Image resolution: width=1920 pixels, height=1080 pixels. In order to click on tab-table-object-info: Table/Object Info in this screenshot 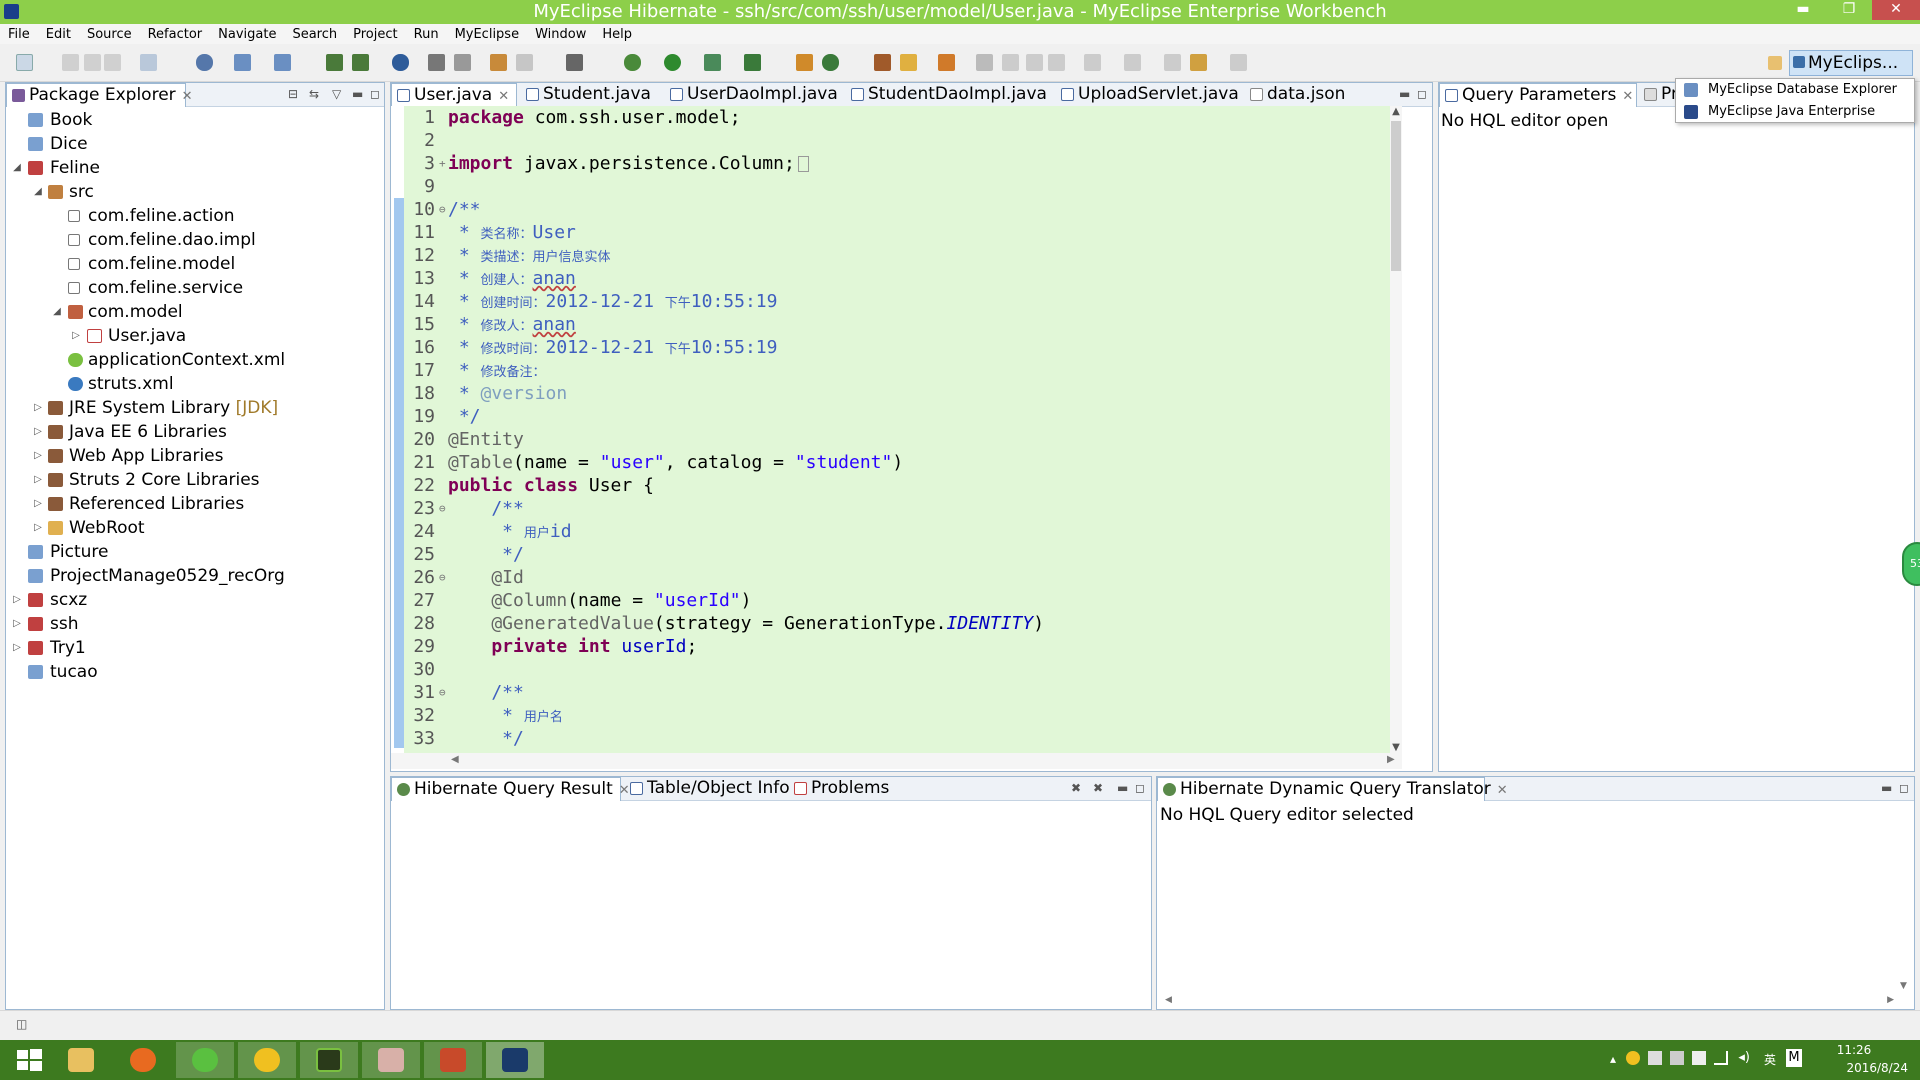, I will do `click(707, 789)`.